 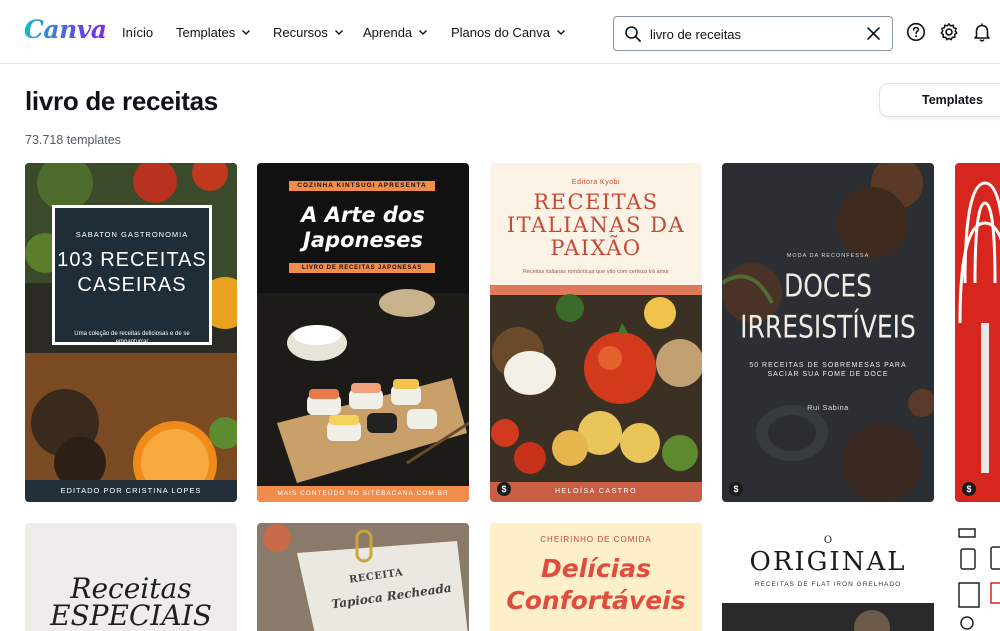 I want to click on cover-kicker: MODA DA RECONFESSA, so click(x=828, y=256).